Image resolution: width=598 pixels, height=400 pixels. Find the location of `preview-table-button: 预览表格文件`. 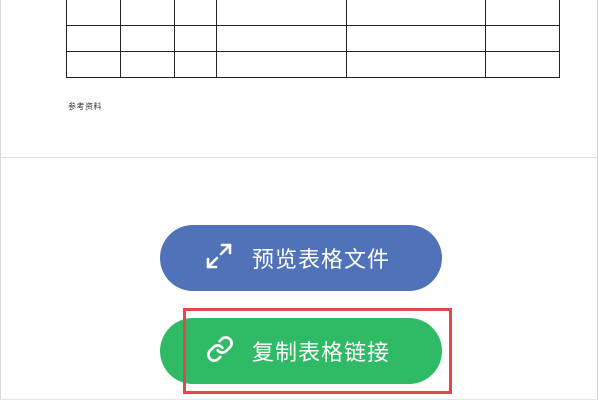

preview-table-button: 预览表格文件 is located at coordinates (301, 258).